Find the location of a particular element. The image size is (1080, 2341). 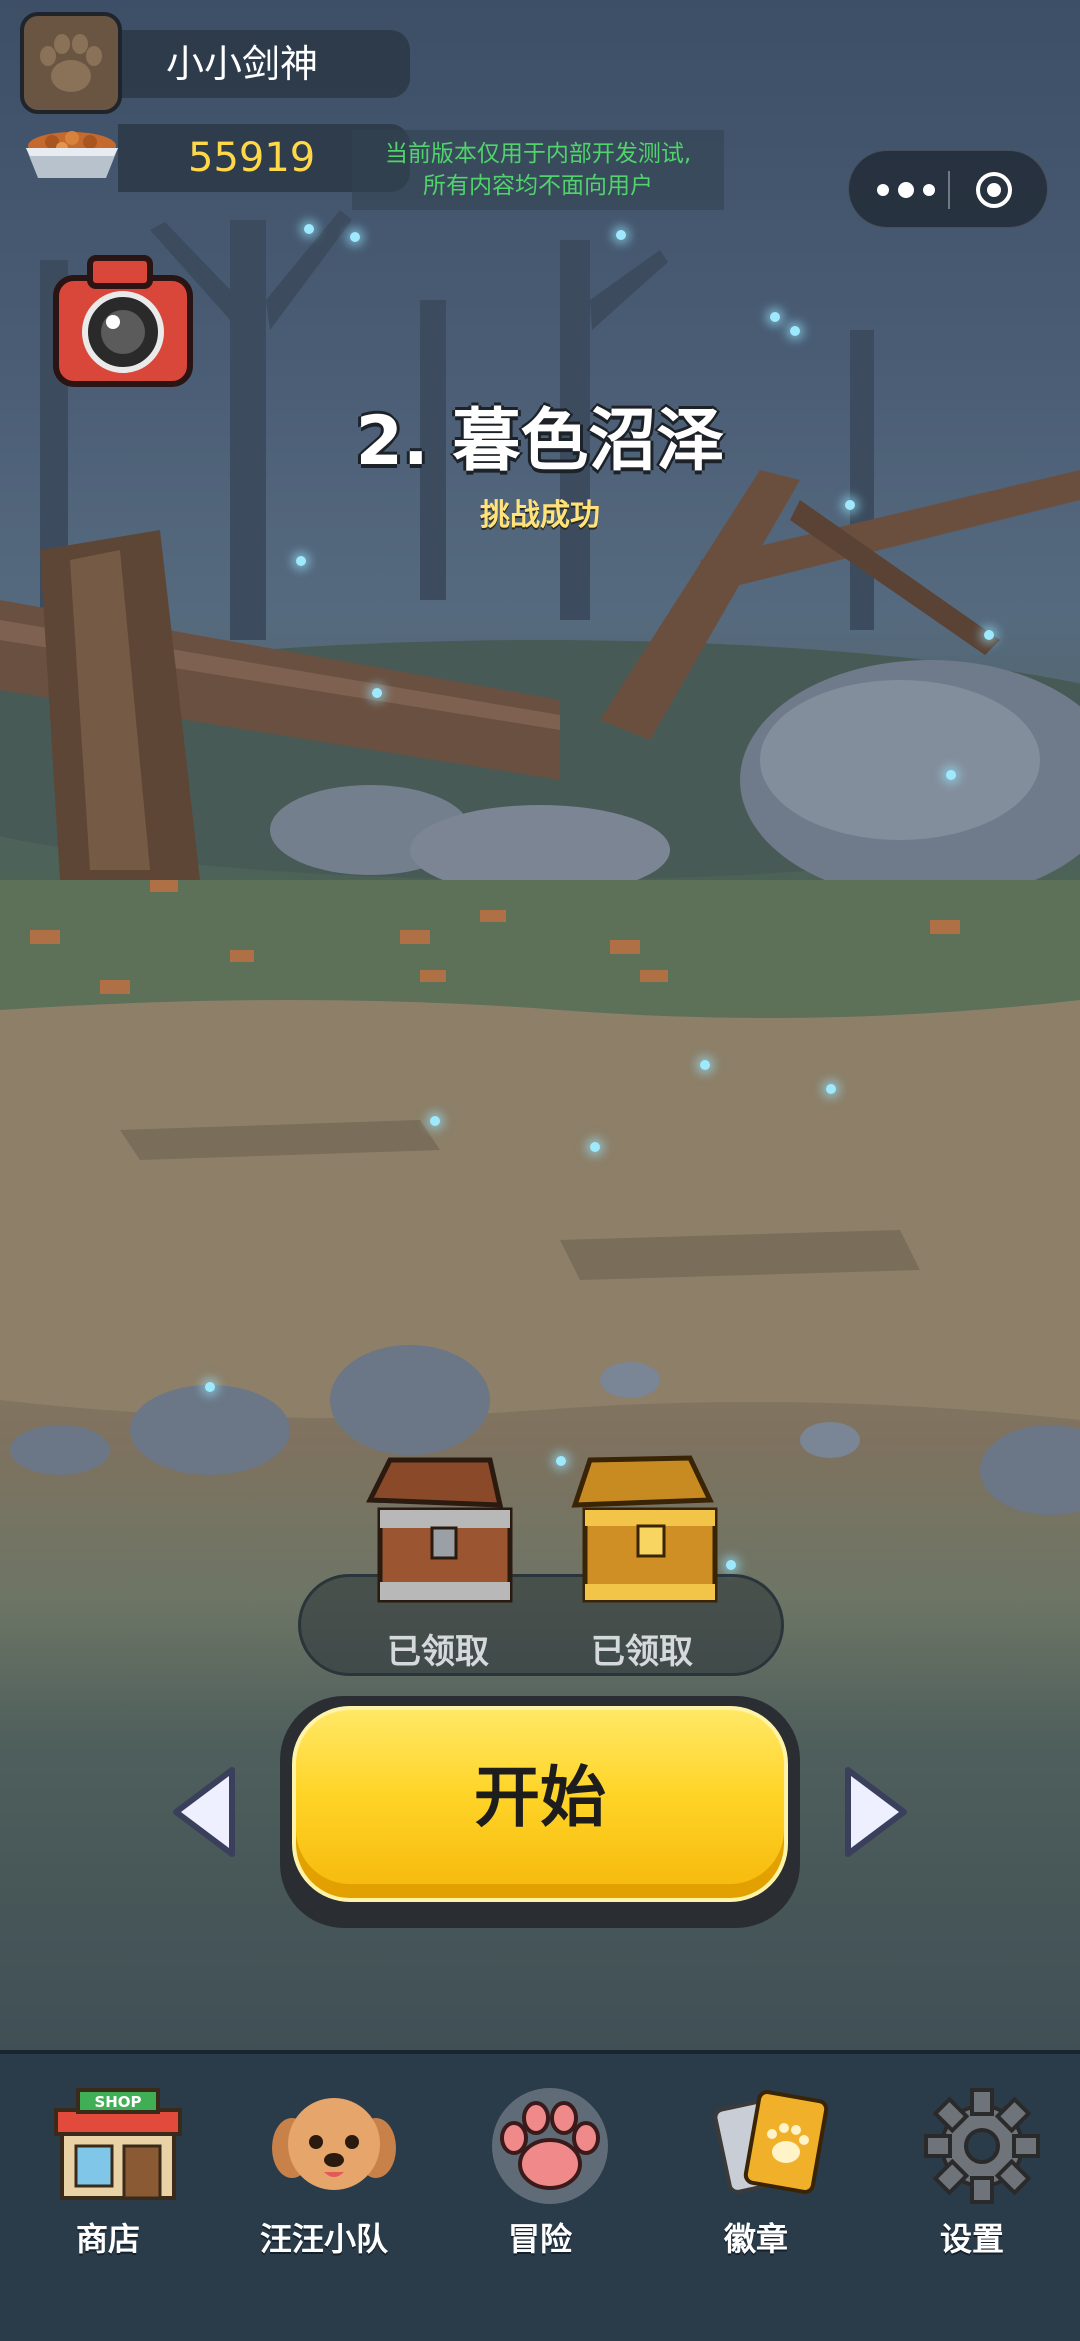

gear-icon is located at coordinates (982, 2146).